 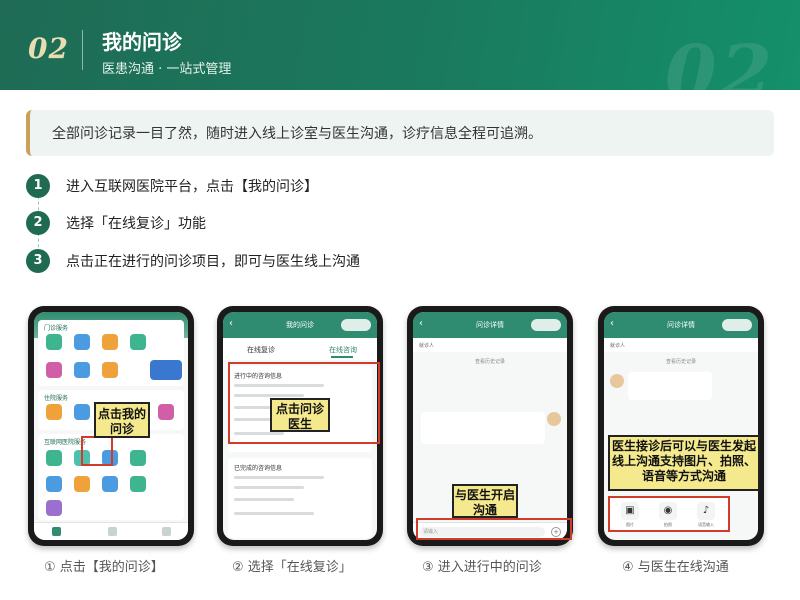 I want to click on tab-indicator, so click(x=342, y=357).